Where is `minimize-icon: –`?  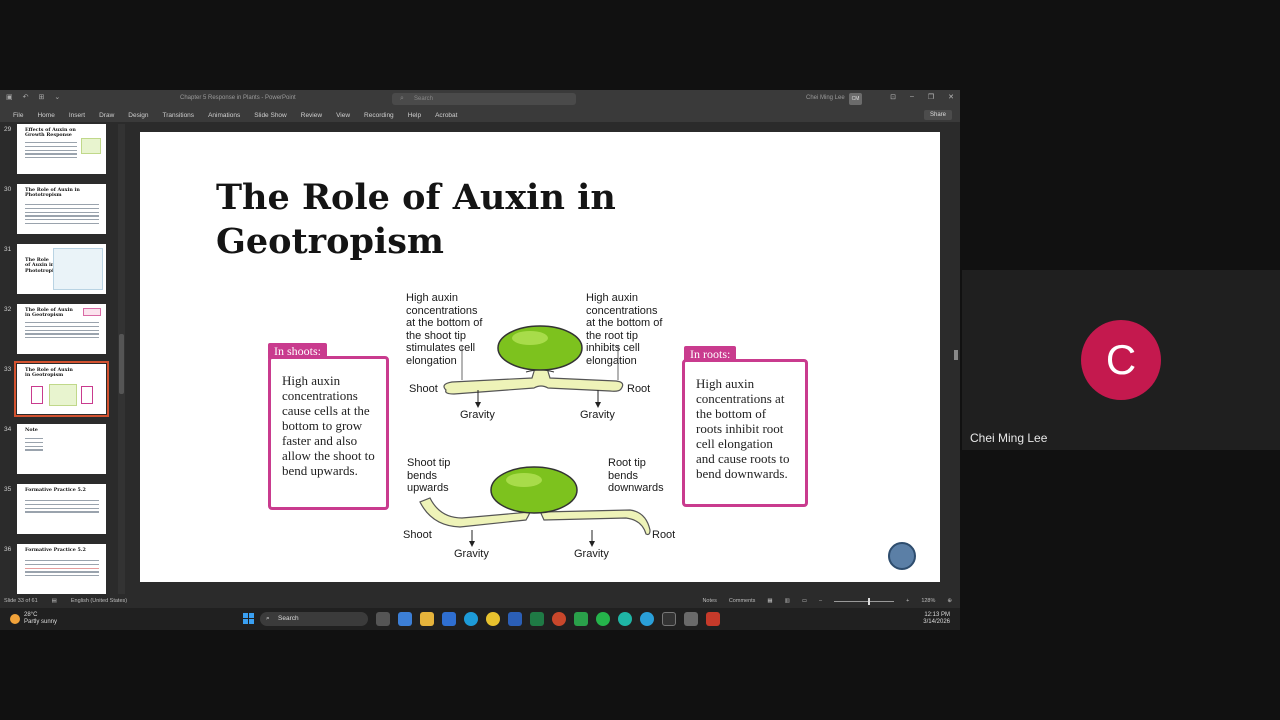
minimize-icon: – is located at coordinates (912, 97).